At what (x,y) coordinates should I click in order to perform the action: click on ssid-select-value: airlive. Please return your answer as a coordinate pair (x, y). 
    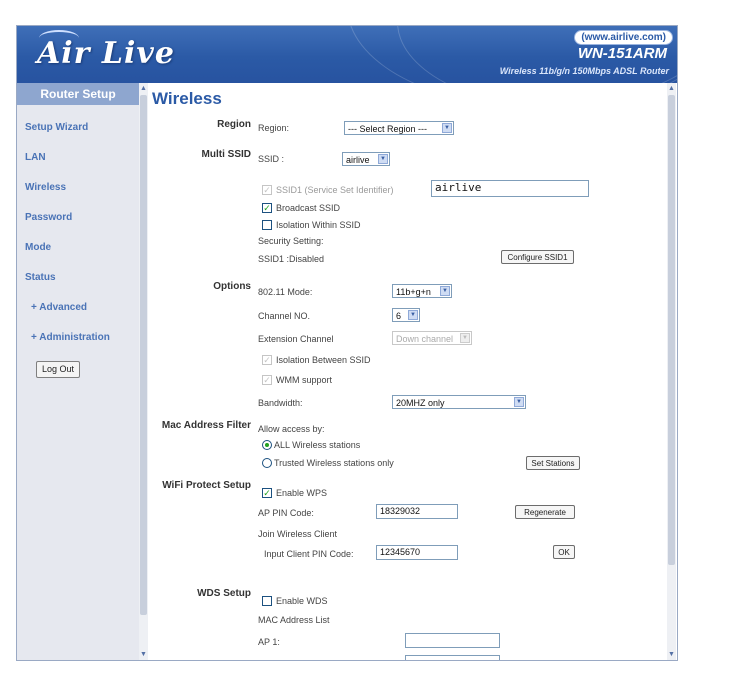
    Looking at the image, I should click on (358, 160).